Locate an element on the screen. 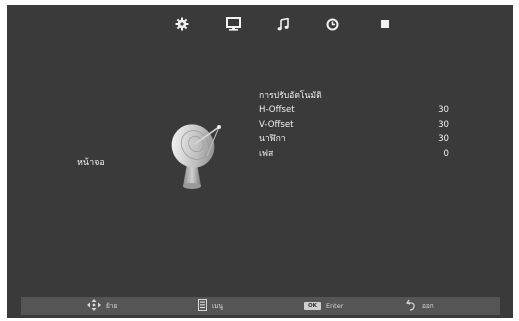 This screenshot has width=519, height=321. hint-exit: ออก is located at coordinates (420, 306).